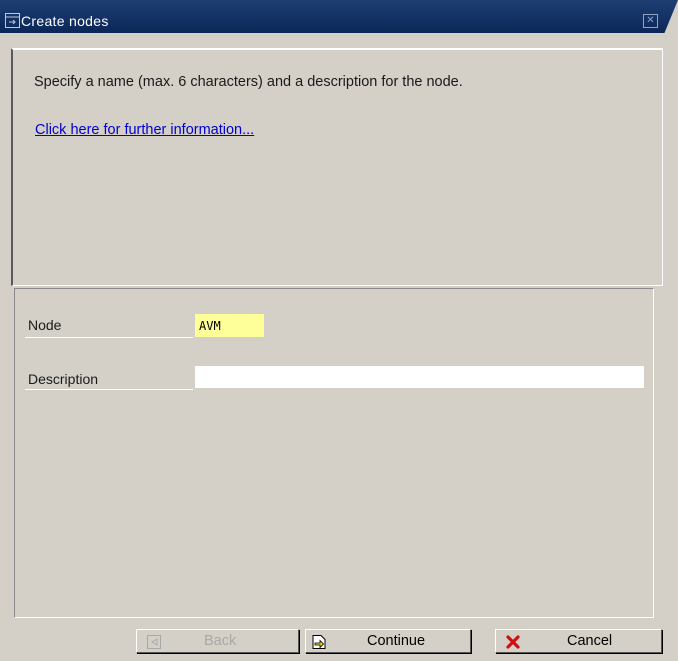 The width and height of the screenshot is (678, 661). I want to click on description-label-underline, so click(109, 389).